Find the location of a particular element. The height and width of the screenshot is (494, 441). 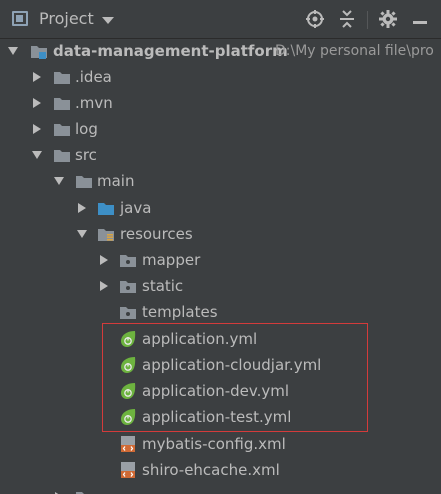

tree-node-label: application.yml is located at coordinates (200, 339).